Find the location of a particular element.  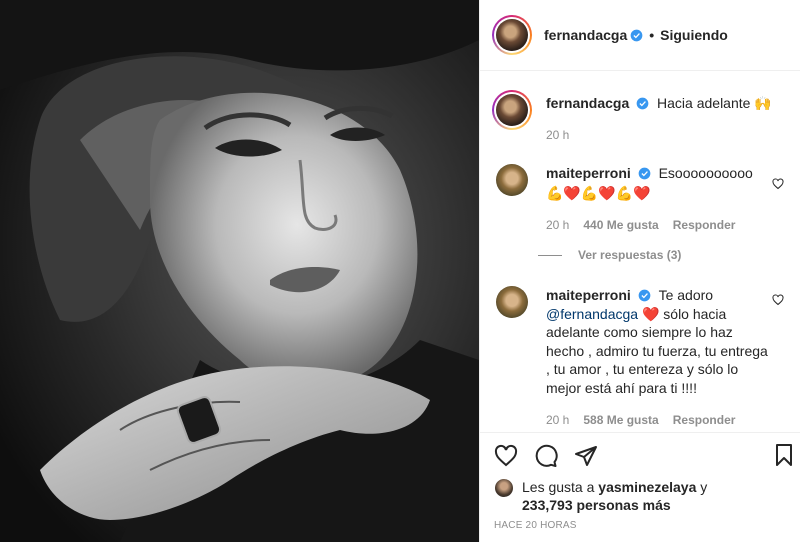

author-username: fernandacga is located at coordinates (585, 35).